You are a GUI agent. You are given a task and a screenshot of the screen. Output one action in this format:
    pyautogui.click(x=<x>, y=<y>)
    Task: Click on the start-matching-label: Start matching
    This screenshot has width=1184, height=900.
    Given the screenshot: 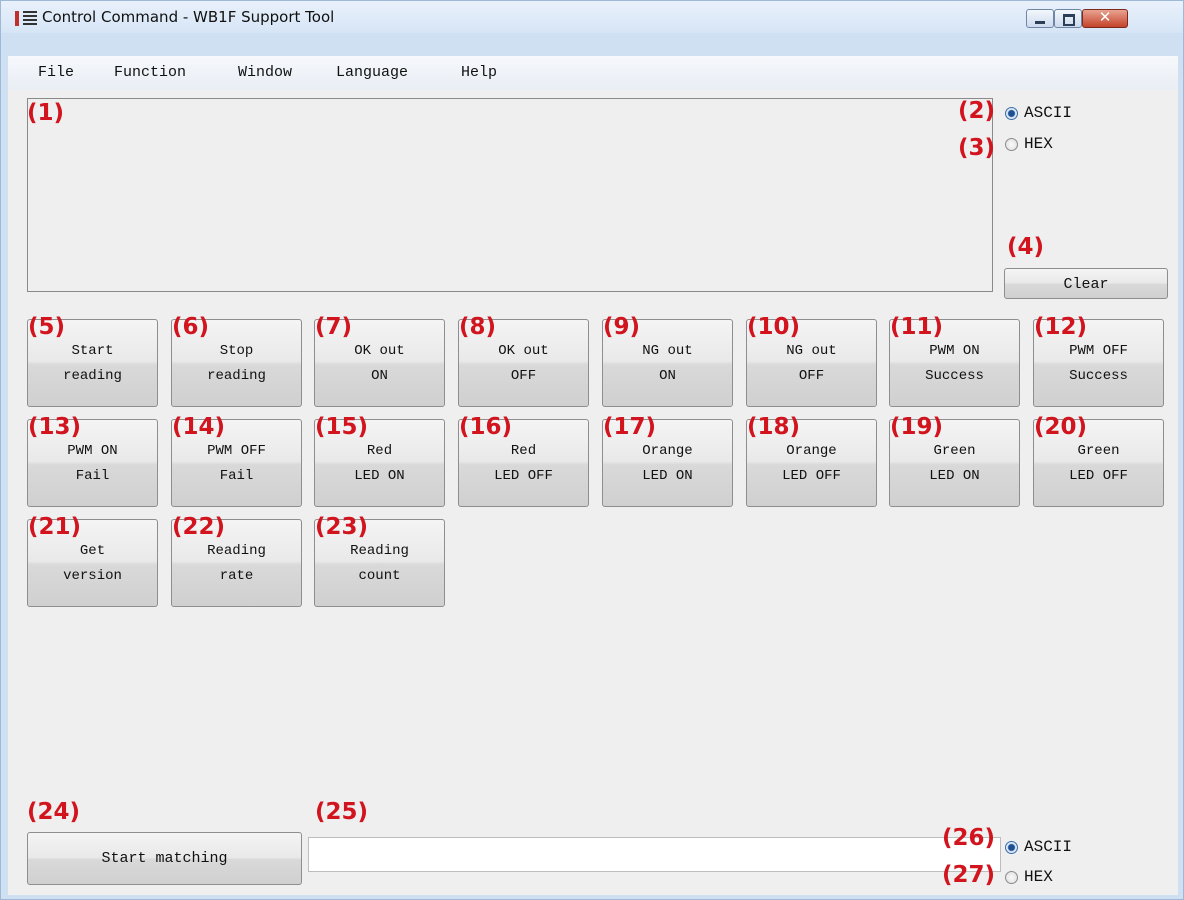 What is the action you would take?
    pyautogui.click(x=164, y=858)
    